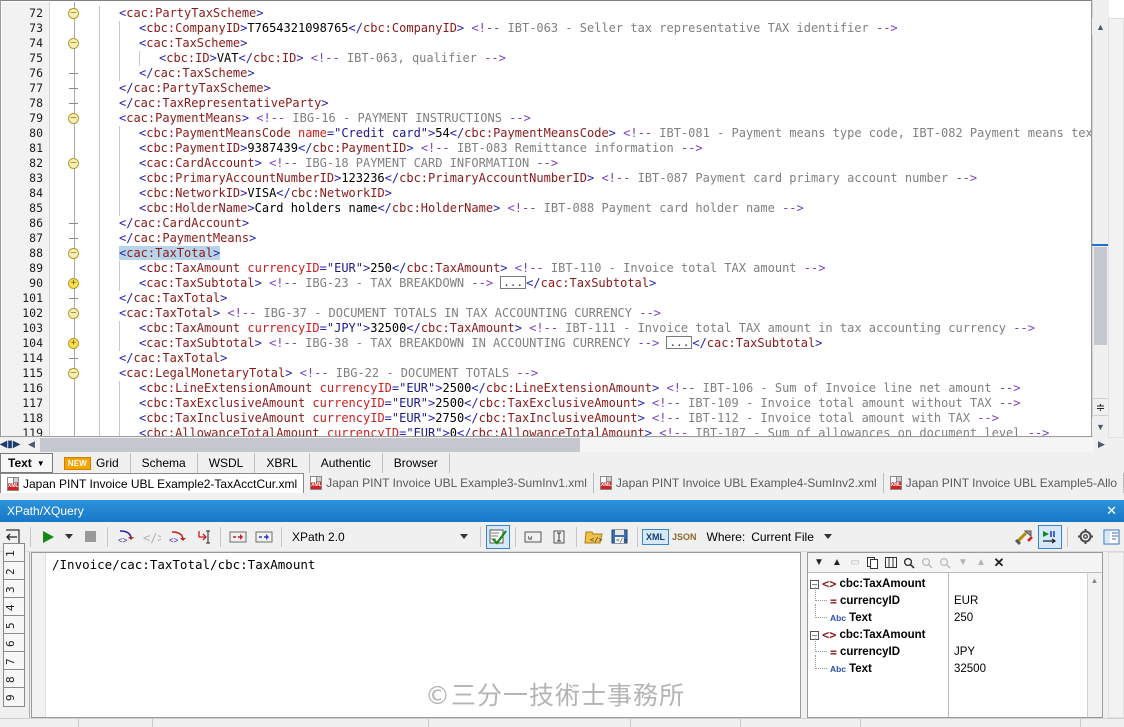  What do you see at coordinates (1085, 537) in the screenshot?
I see `gear-icon` at bounding box center [1085, 537].